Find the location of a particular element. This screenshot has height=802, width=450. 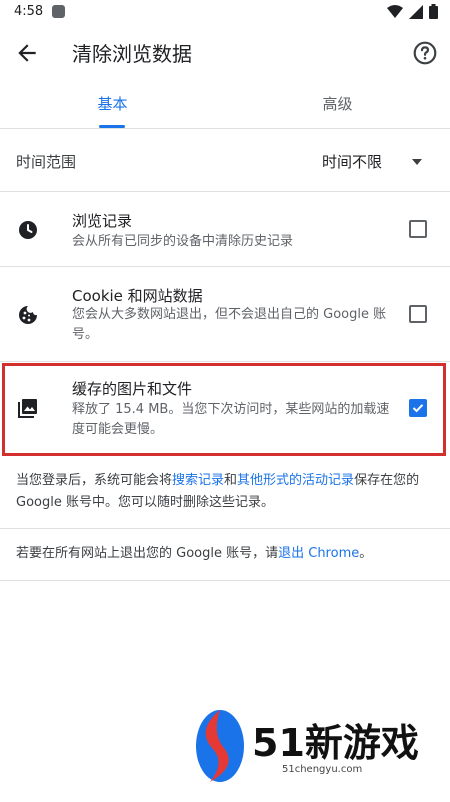

status-time: 4:58 is located at coordinates (29, 11).